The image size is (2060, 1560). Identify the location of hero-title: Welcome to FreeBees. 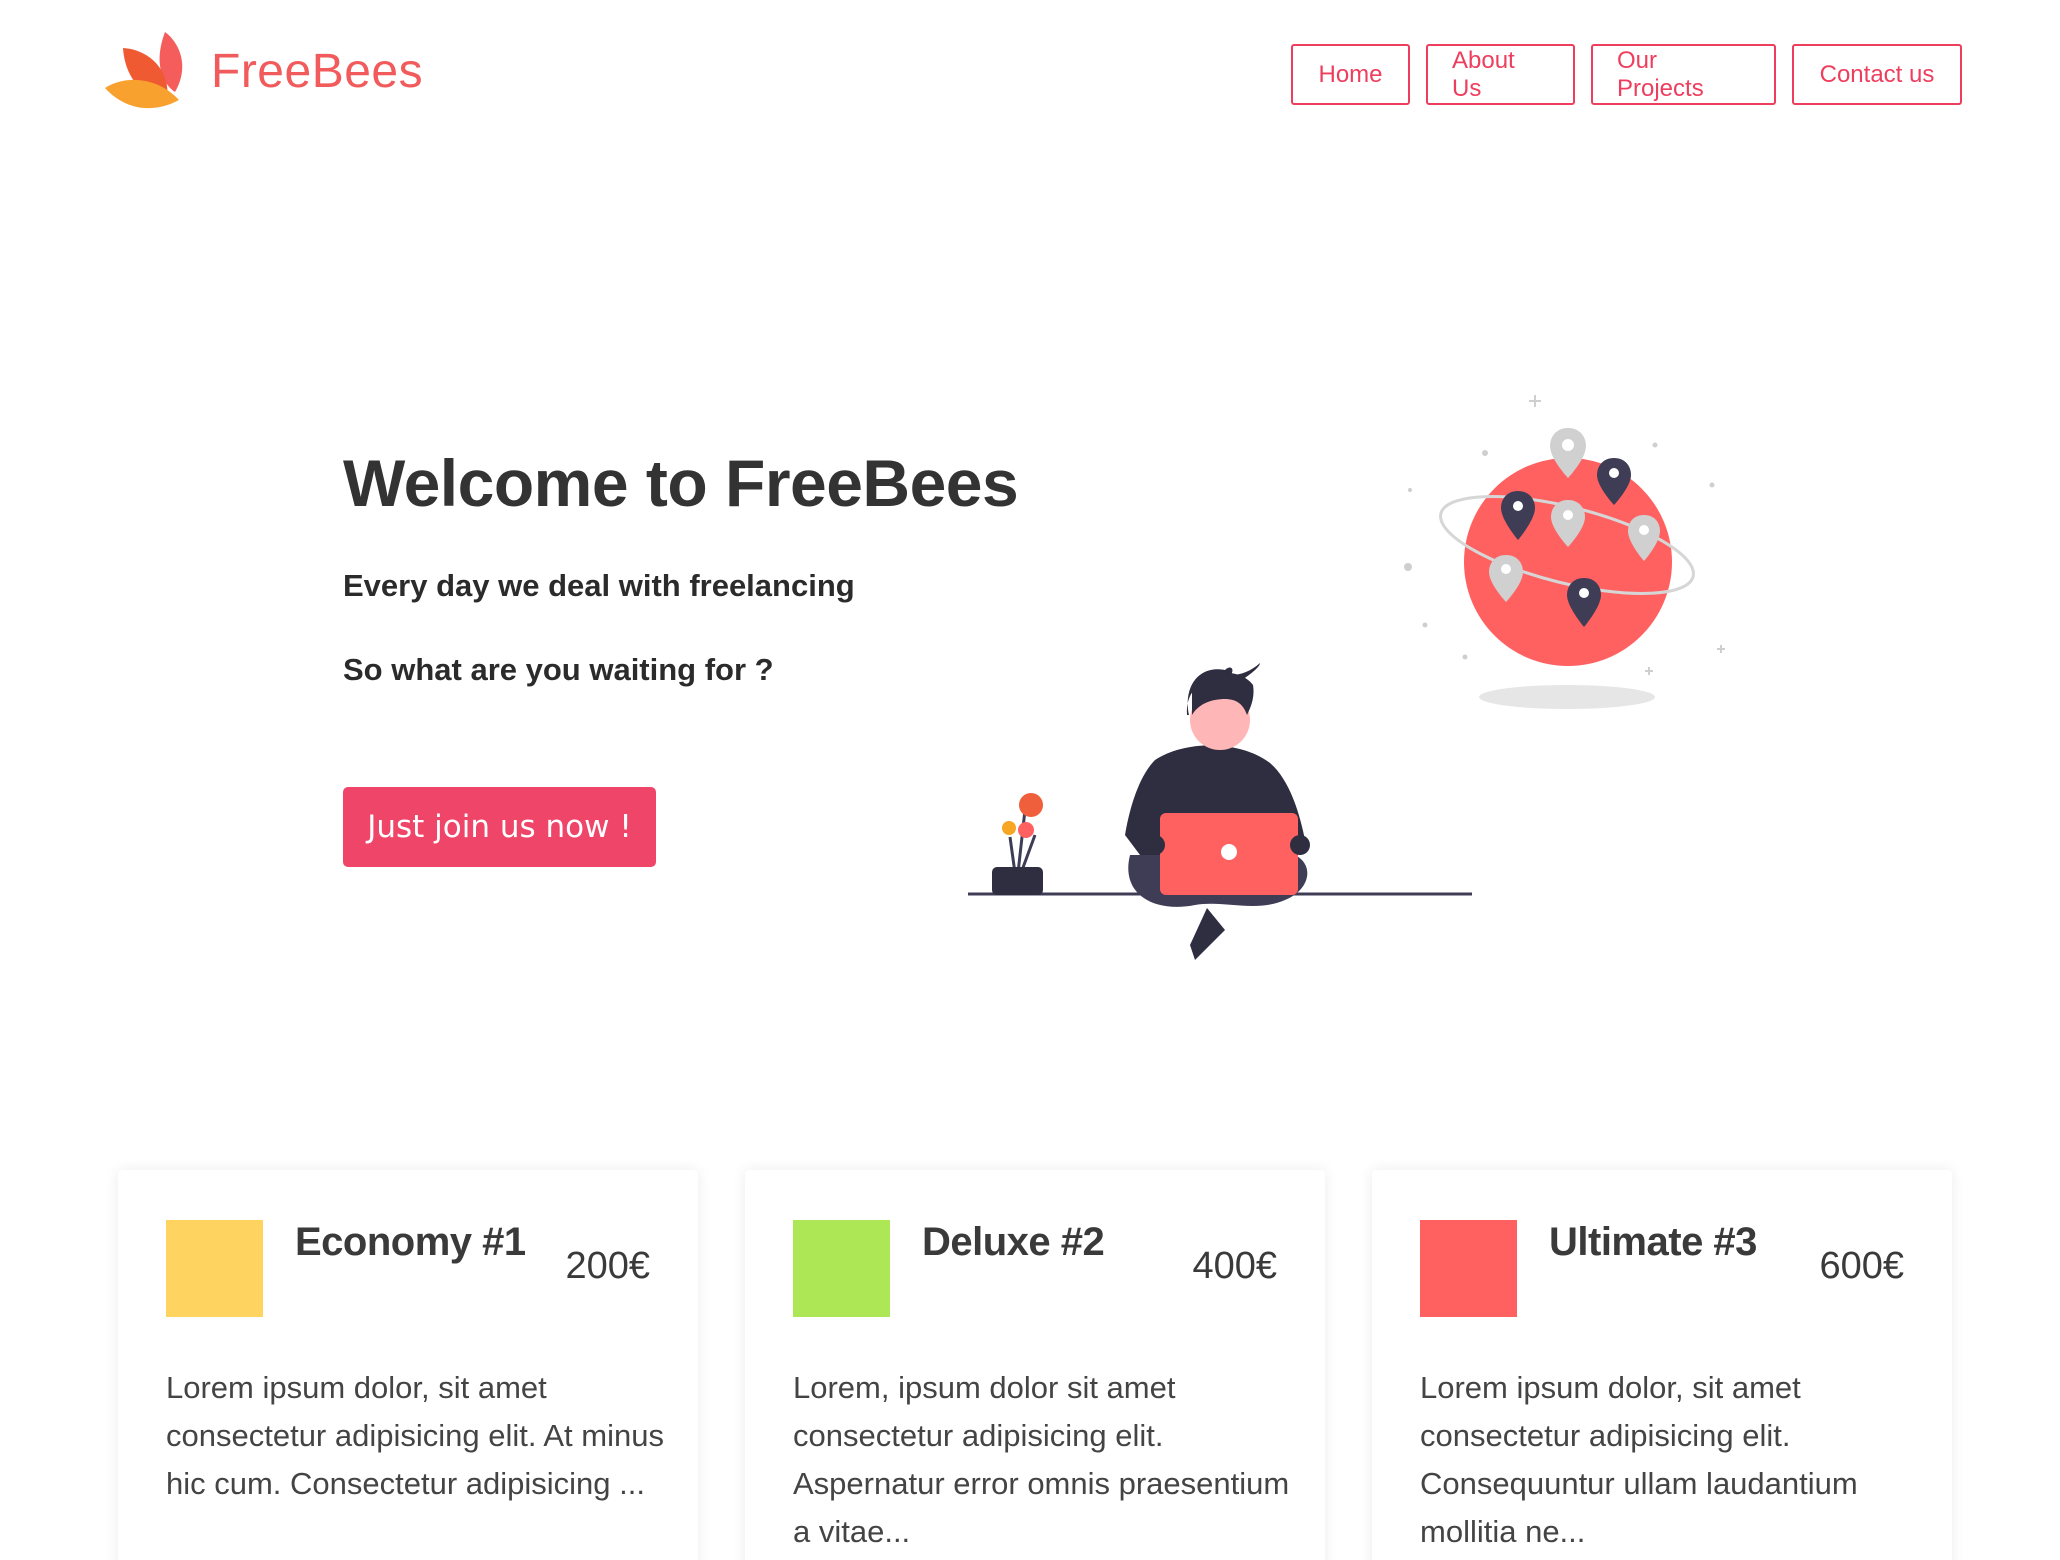
(681, 483).